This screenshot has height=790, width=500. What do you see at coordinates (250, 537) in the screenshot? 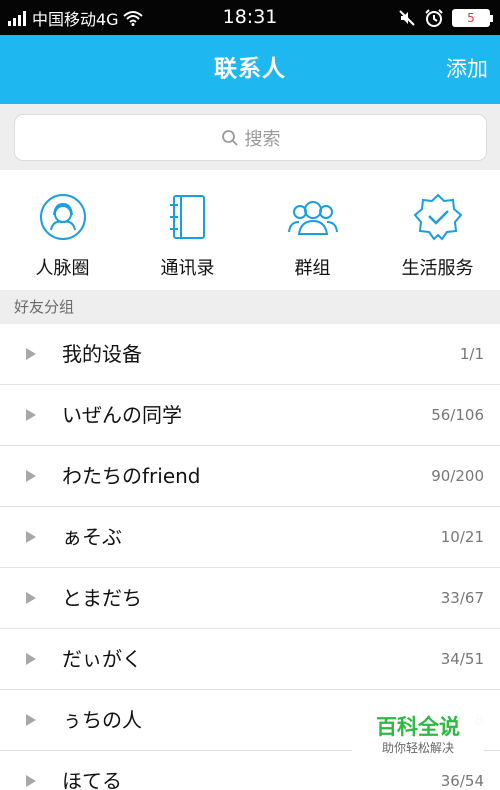
I see `group-row: ぁそぶ 10/21` at bounding box center [250, 537].